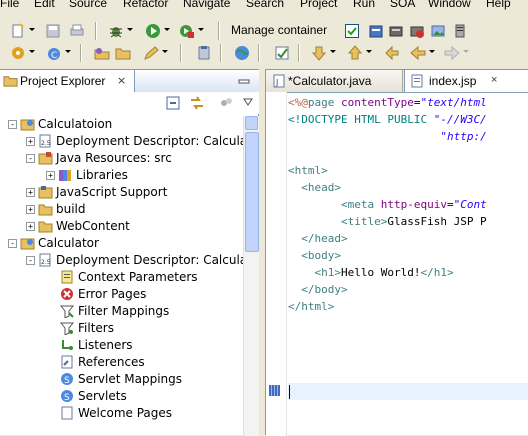 This screenshot has height=436, width=528. Describe the element at coordinates (252, 192) in the screenshot. I see `scrollbar-thumb` at that location.